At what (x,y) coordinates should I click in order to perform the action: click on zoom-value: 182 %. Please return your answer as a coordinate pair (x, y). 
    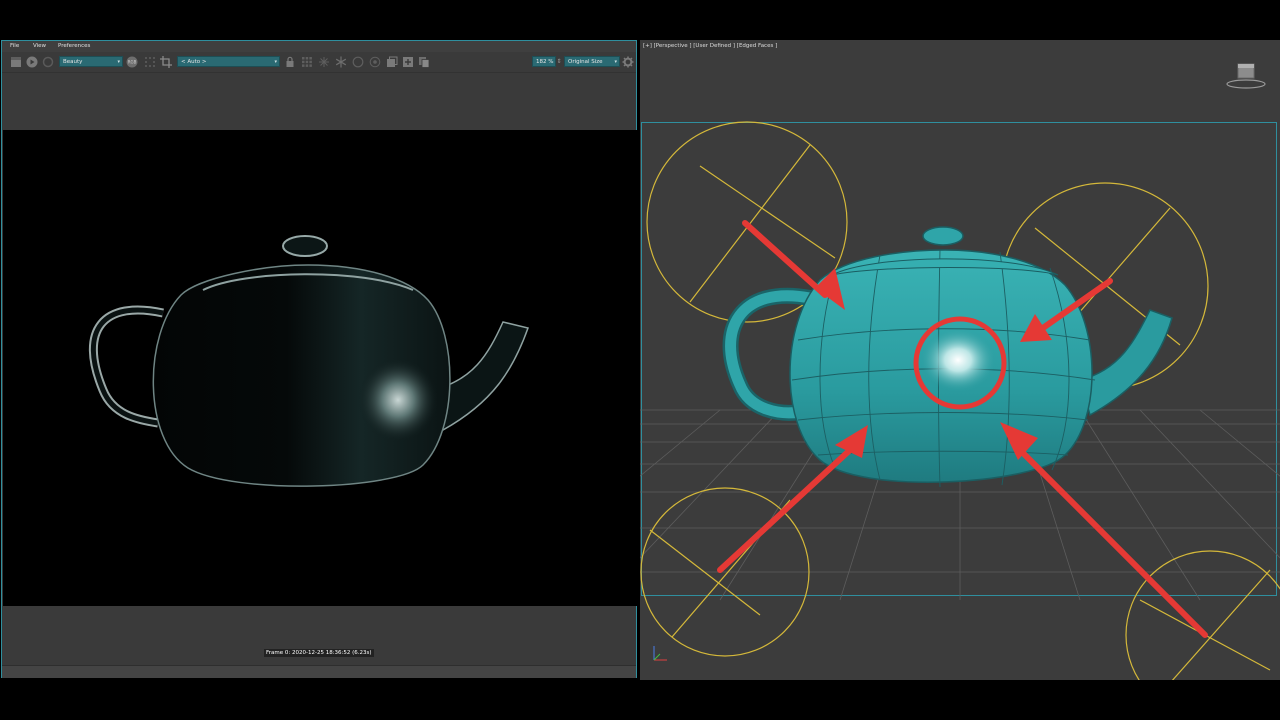
    Looking at the image, I should click on (545, 62).